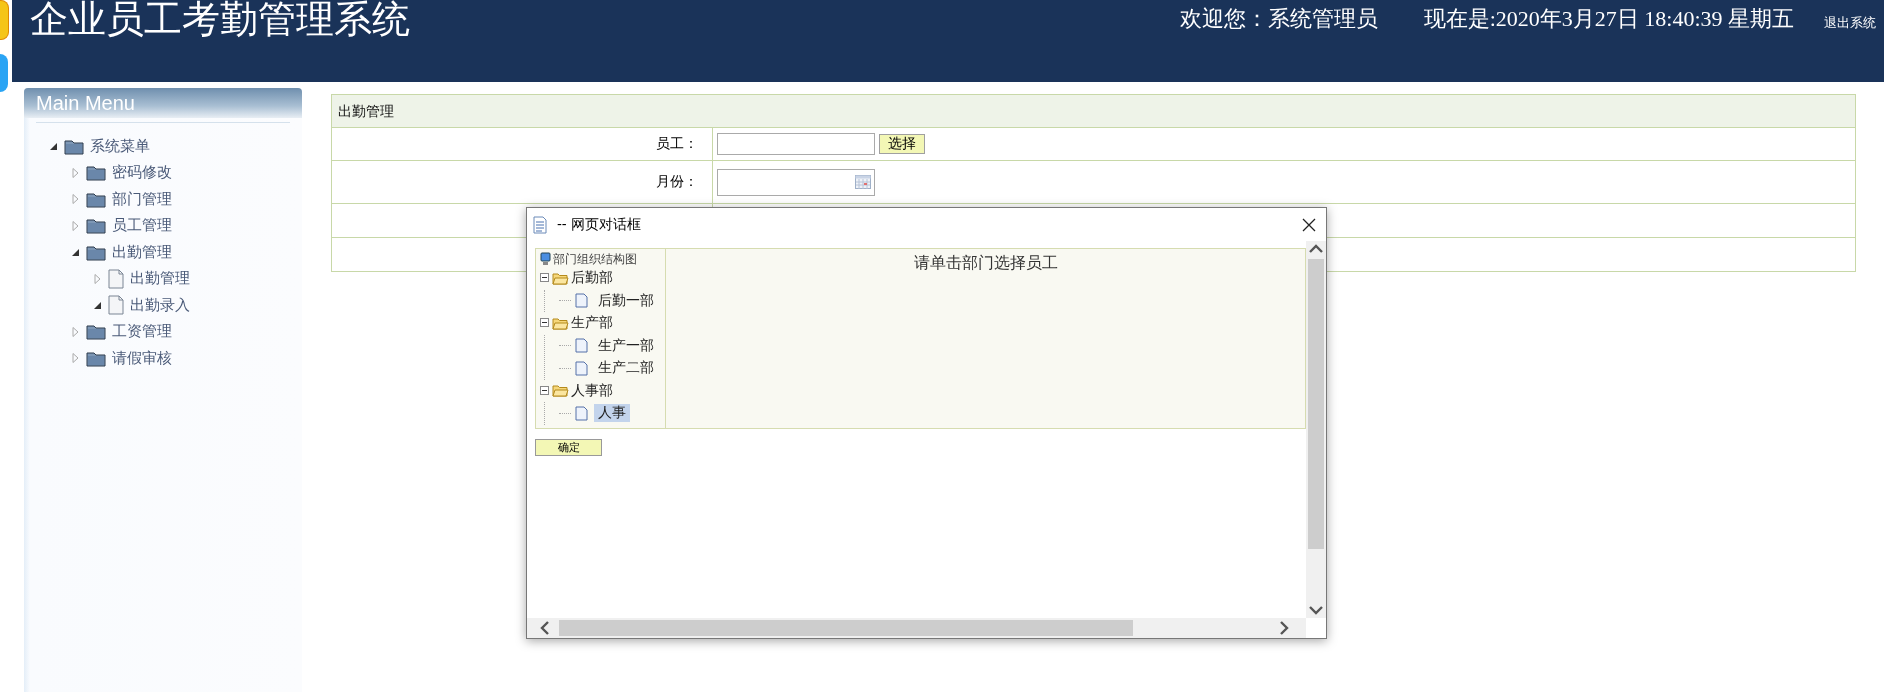 The width and height of the screenshot is (1884, 692). I want to click on menu-item: 工资管理, so click(142, 332).